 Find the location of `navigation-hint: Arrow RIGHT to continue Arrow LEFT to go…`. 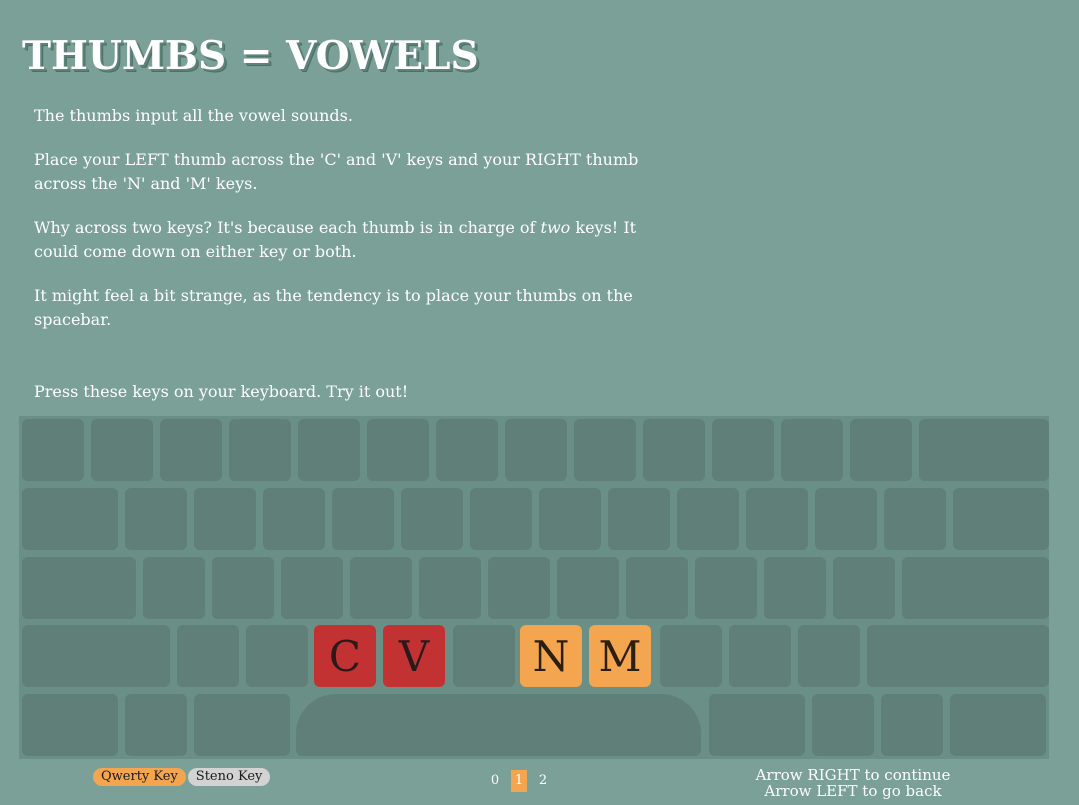

navigation-hint: Arrow RIGHT to continue Arrow LEFT to go… is located at coordinates (853, 783).